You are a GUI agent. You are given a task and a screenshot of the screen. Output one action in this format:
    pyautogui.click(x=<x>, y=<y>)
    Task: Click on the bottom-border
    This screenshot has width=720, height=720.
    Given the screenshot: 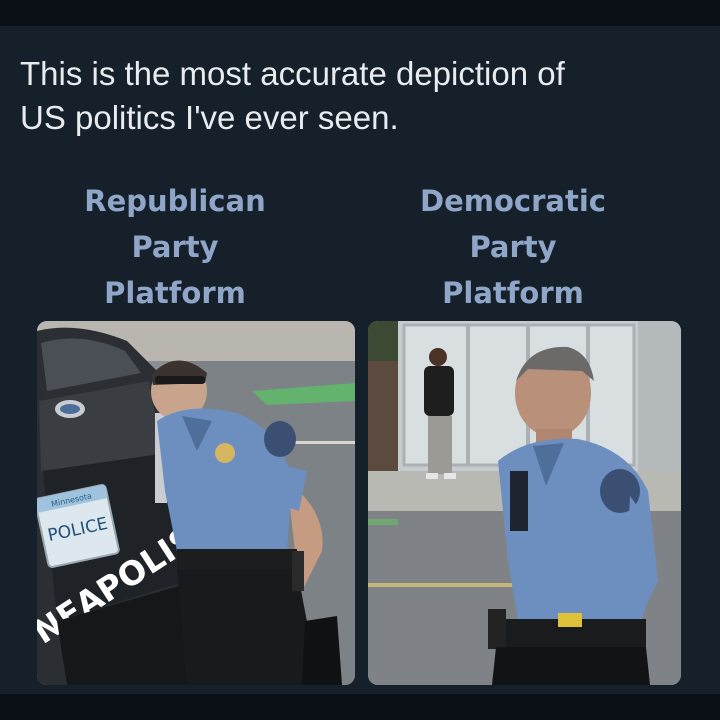 What is the action you would take?
    pyautogui.click(x=360, y=707)
    